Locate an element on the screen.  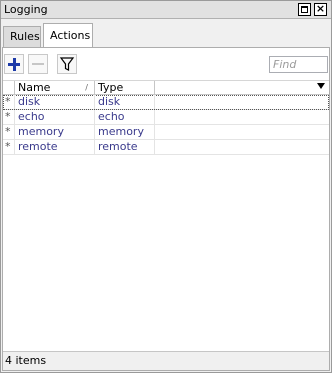
filter-icon is located at coordinates (67, 64).